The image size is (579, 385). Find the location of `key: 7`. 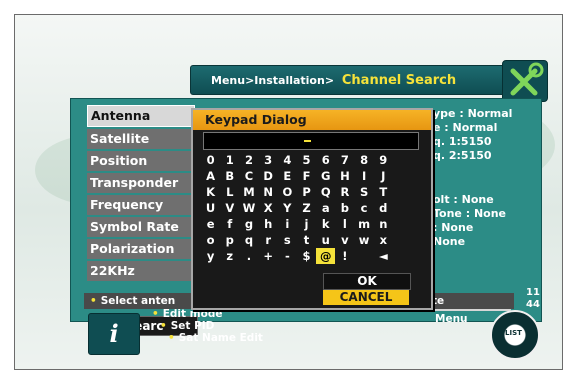

key: 7 is located at coordinates (344, 160).